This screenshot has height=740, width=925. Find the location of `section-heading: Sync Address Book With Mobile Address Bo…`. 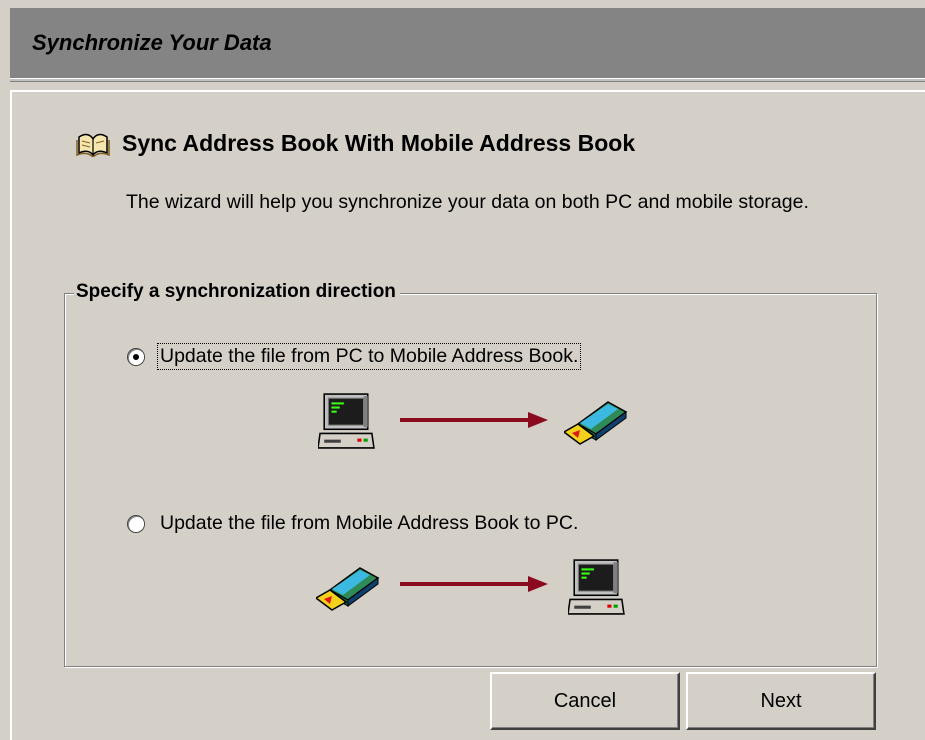

section-heading: Sync Address Book With Mobile Address Bo… is located at coordinates (355, 143).